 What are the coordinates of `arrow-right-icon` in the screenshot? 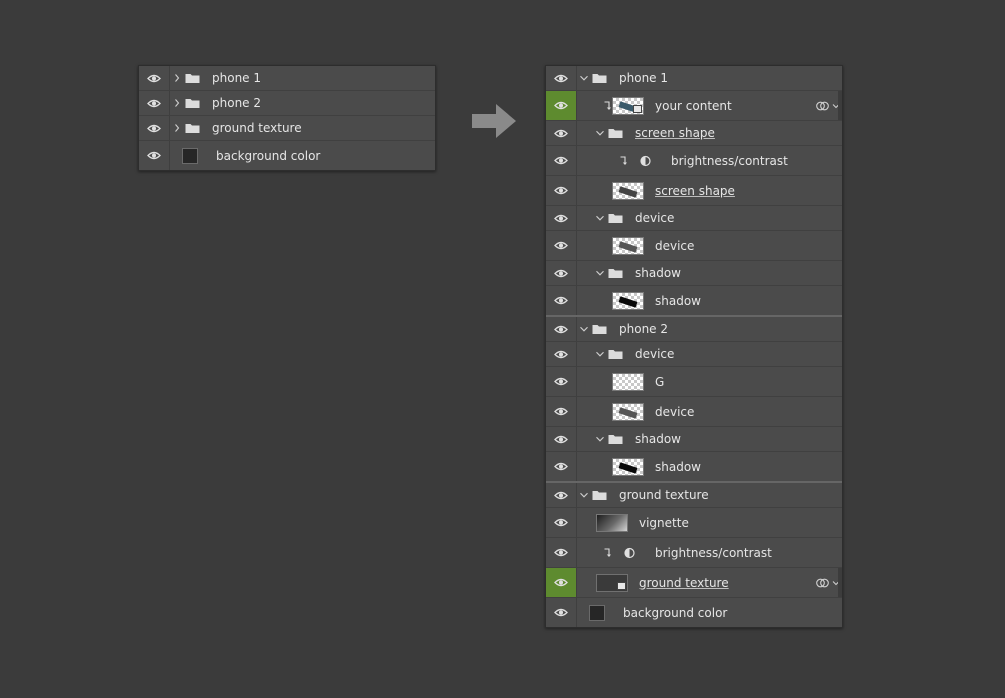 It's located at (494, 121).